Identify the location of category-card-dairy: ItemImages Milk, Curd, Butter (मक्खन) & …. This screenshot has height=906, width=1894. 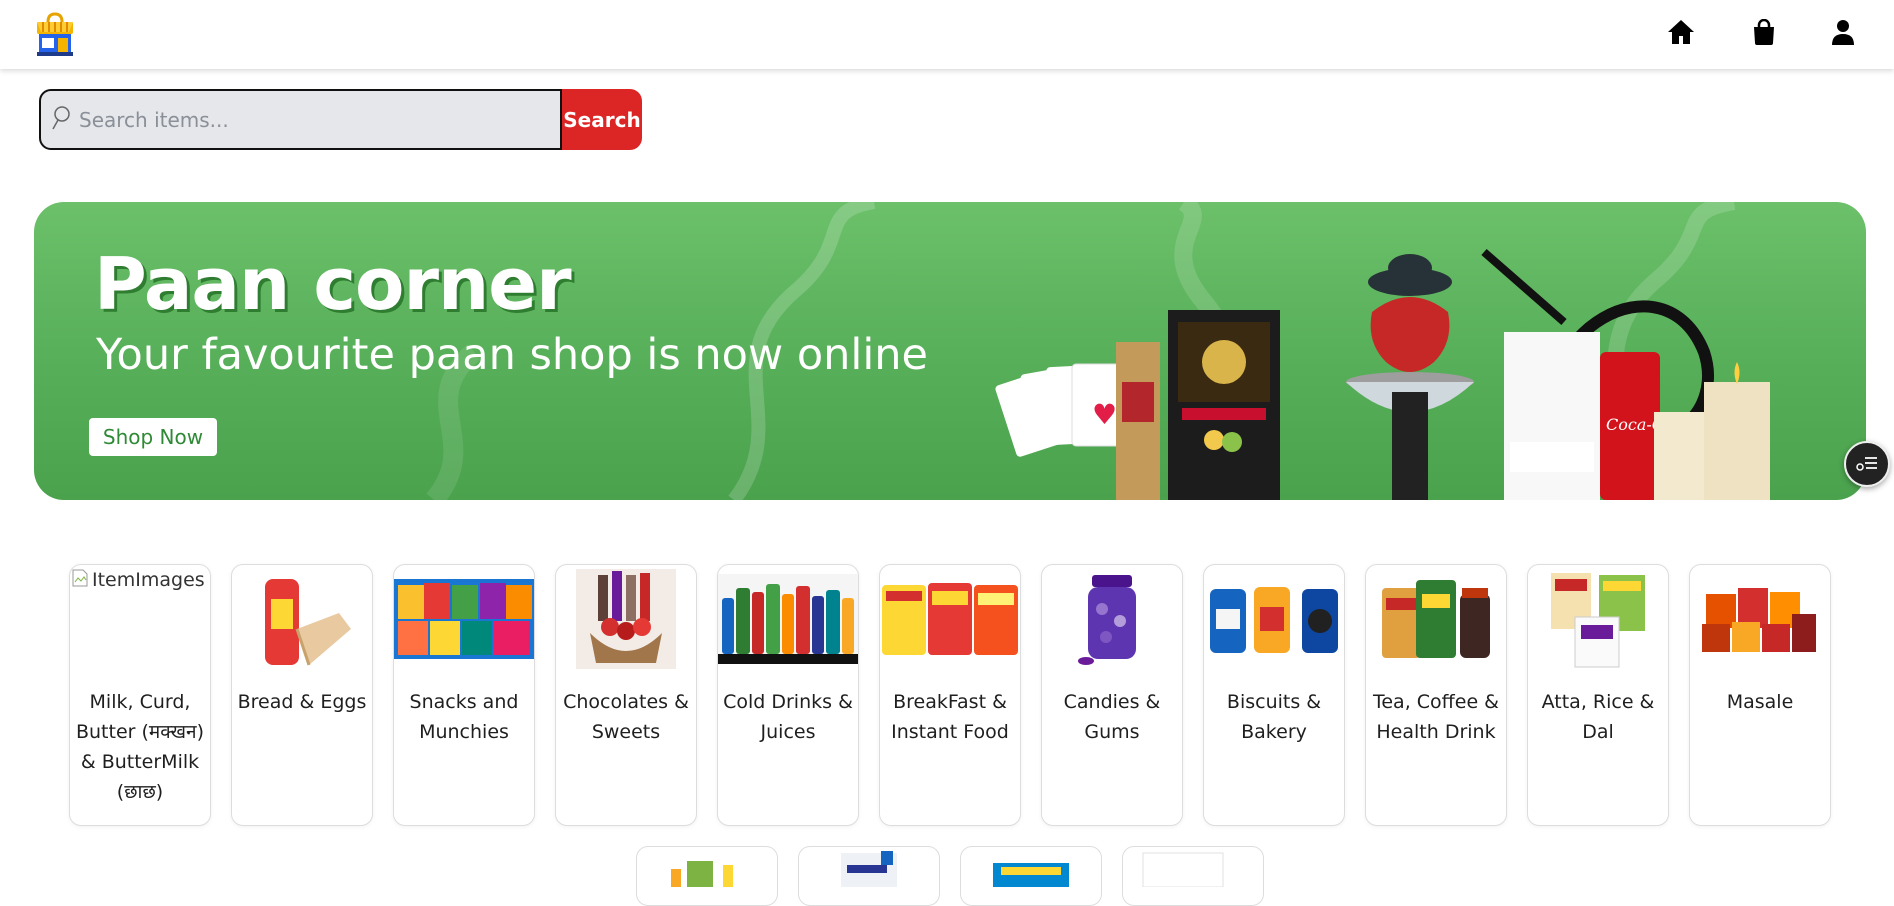
(140, 695).